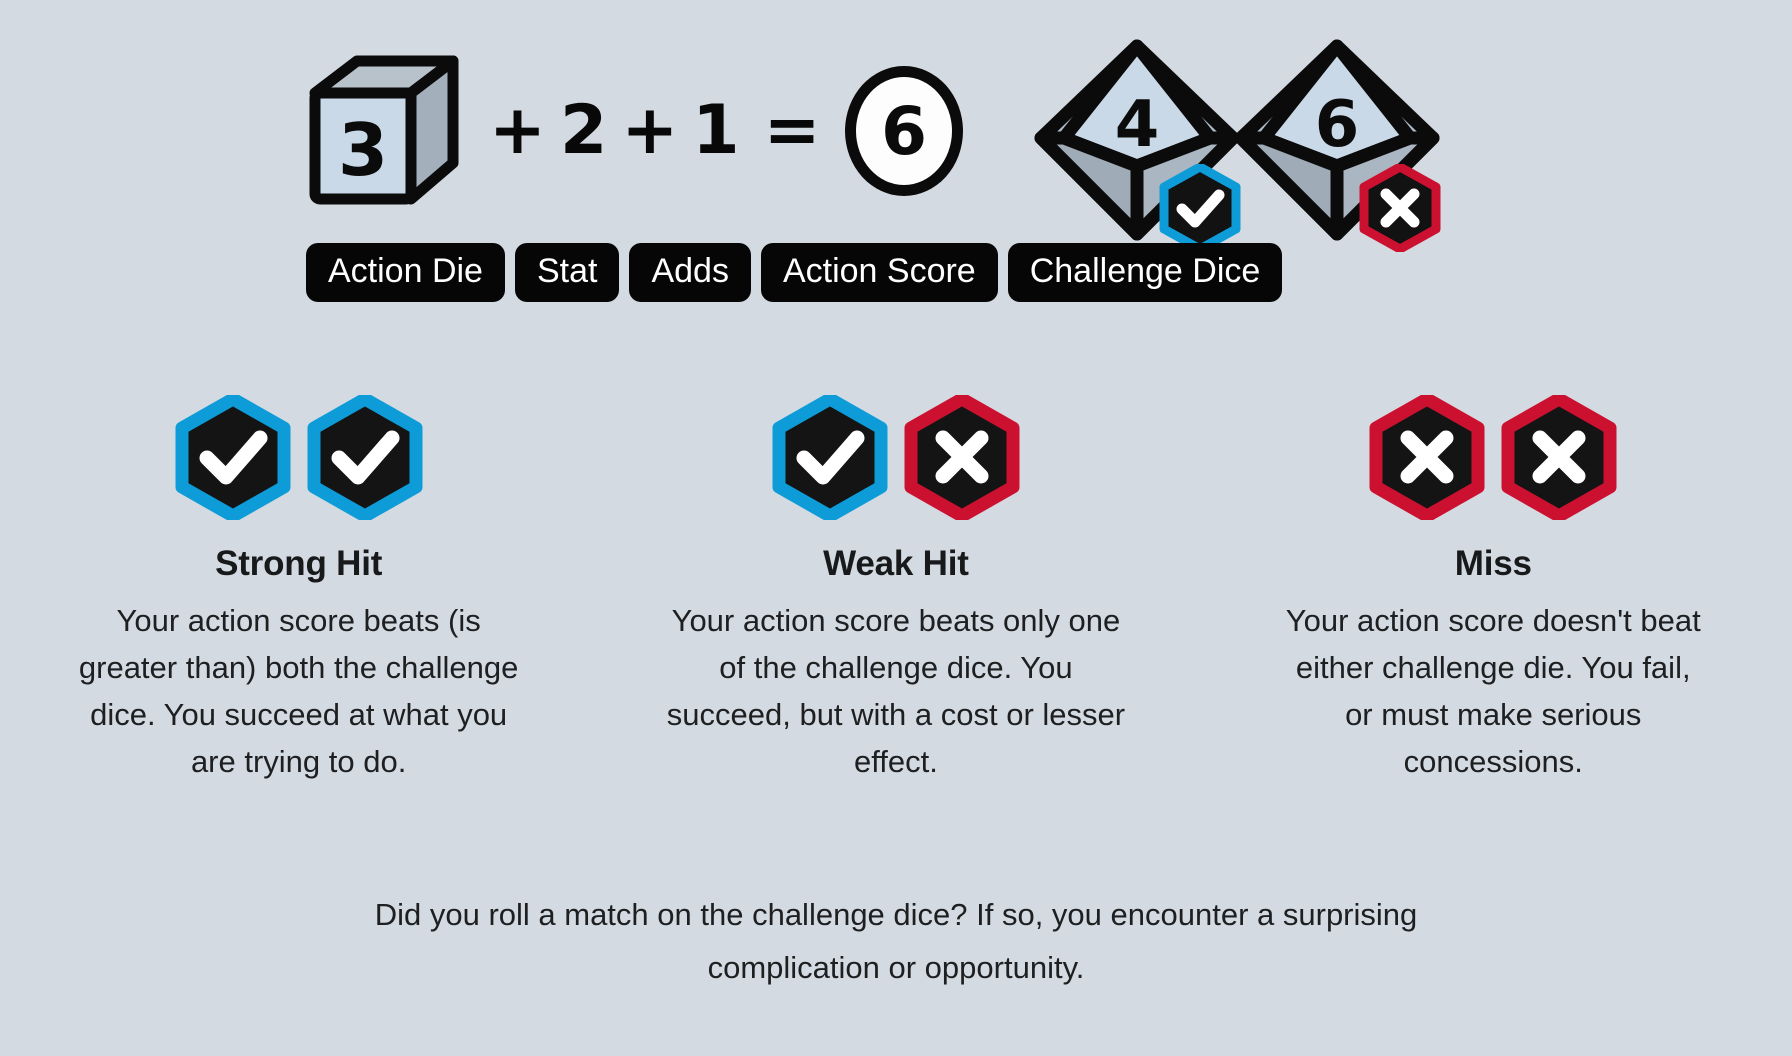 This screenshot has height=1056, width=1792. I want to click on label-action-score: Action Score, so click(879, 272).